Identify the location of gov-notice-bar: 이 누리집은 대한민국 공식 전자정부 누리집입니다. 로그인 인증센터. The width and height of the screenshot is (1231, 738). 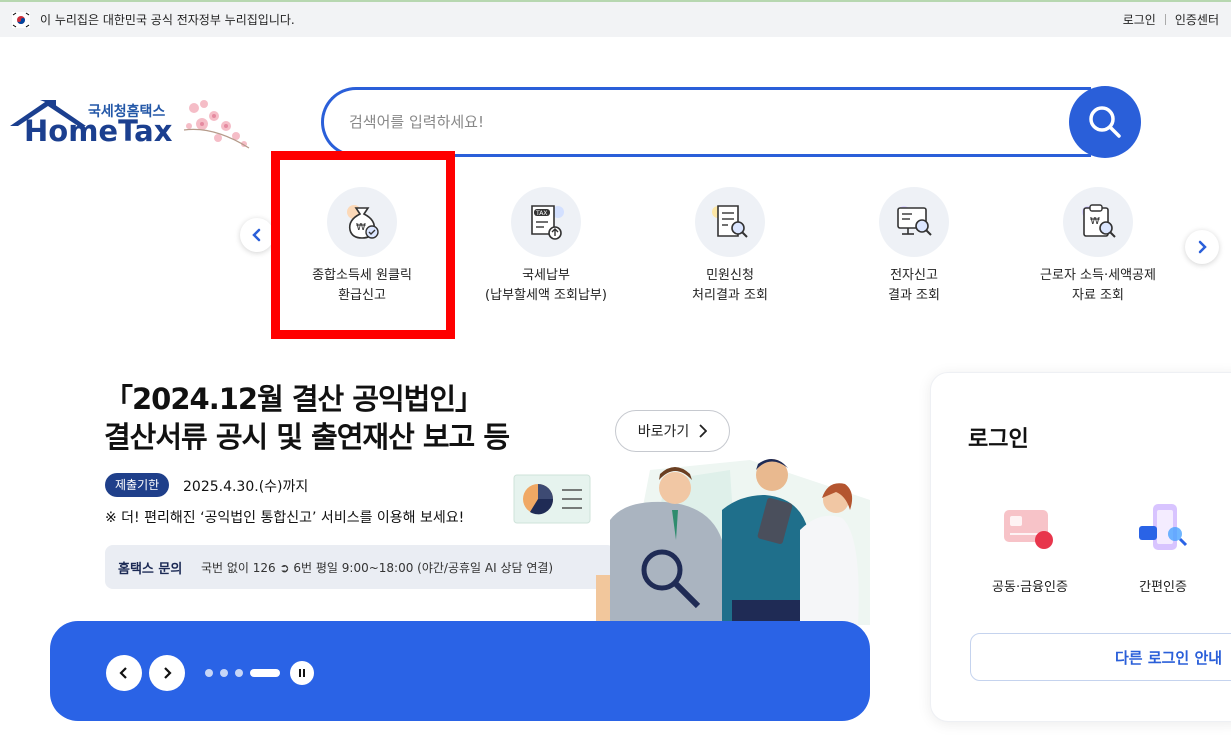
(615, 18).